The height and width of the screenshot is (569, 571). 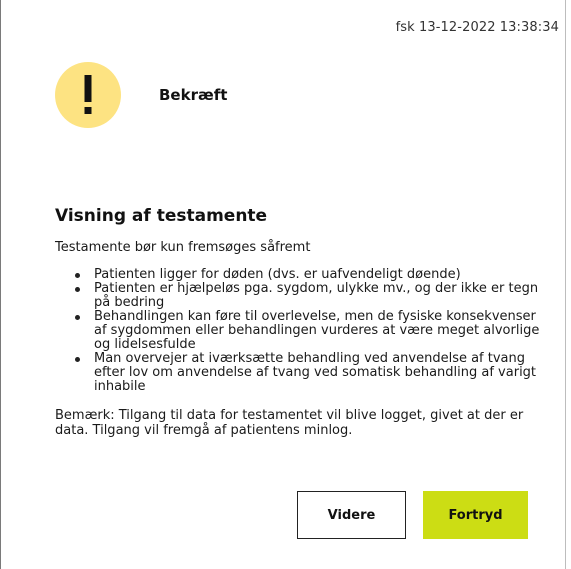 I want to click on exclamation-icon, so click(x=88, y=95).